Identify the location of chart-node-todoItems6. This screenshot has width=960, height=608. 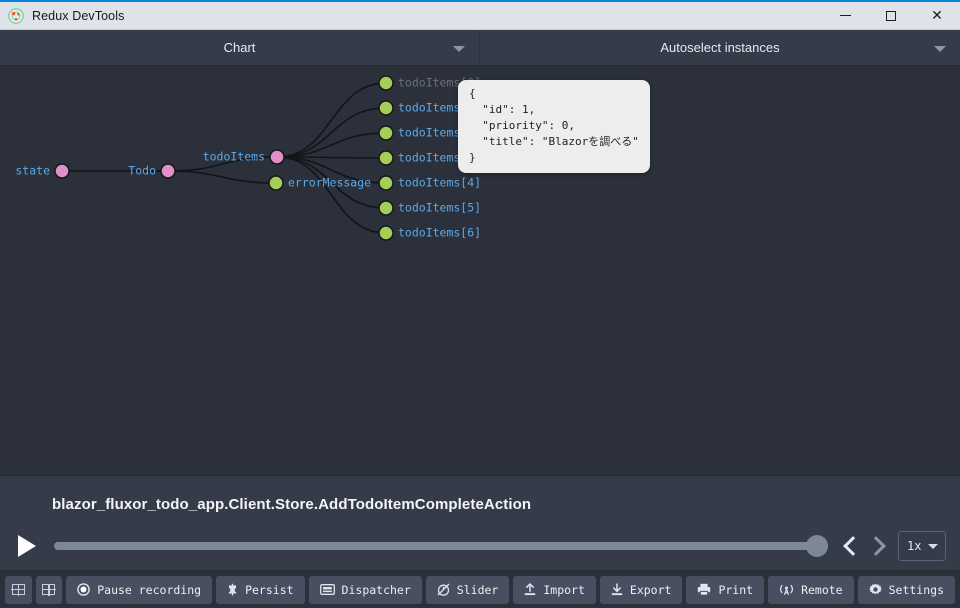
(386, 233).